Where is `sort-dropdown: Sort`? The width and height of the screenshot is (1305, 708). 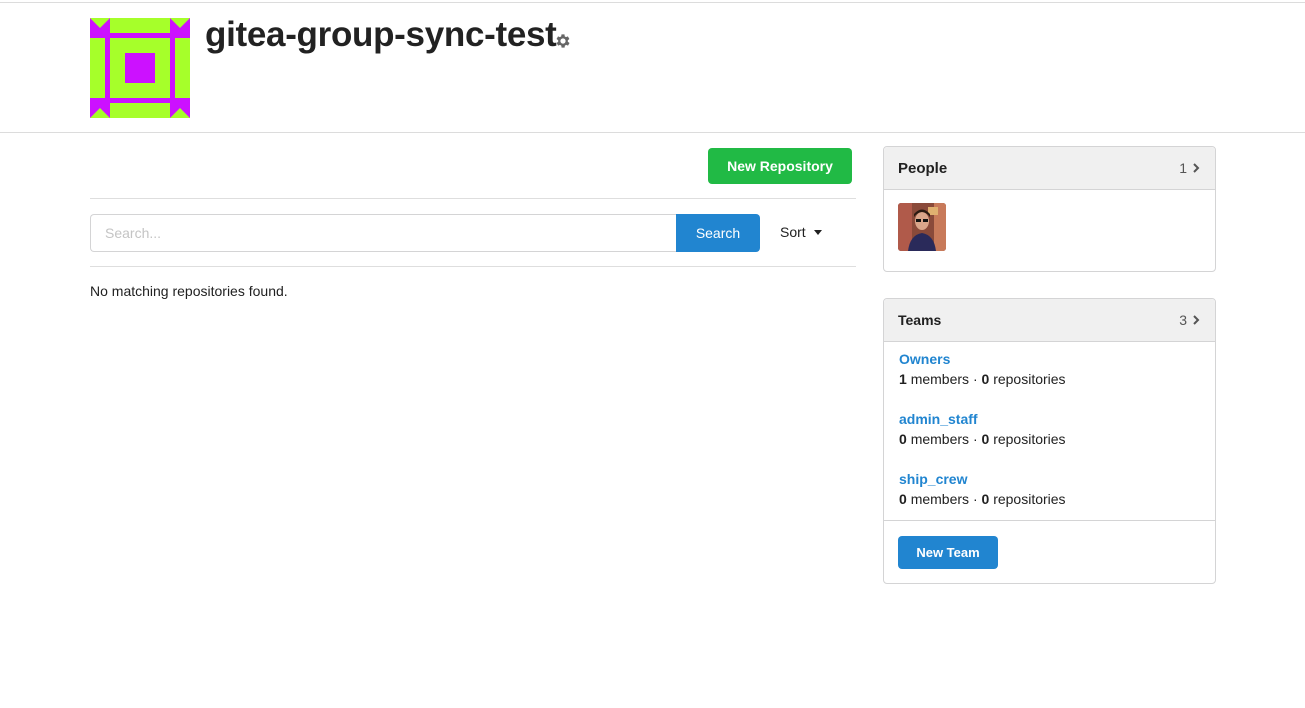
sort-dropdown: Sort is located at coordinates (801, 232).